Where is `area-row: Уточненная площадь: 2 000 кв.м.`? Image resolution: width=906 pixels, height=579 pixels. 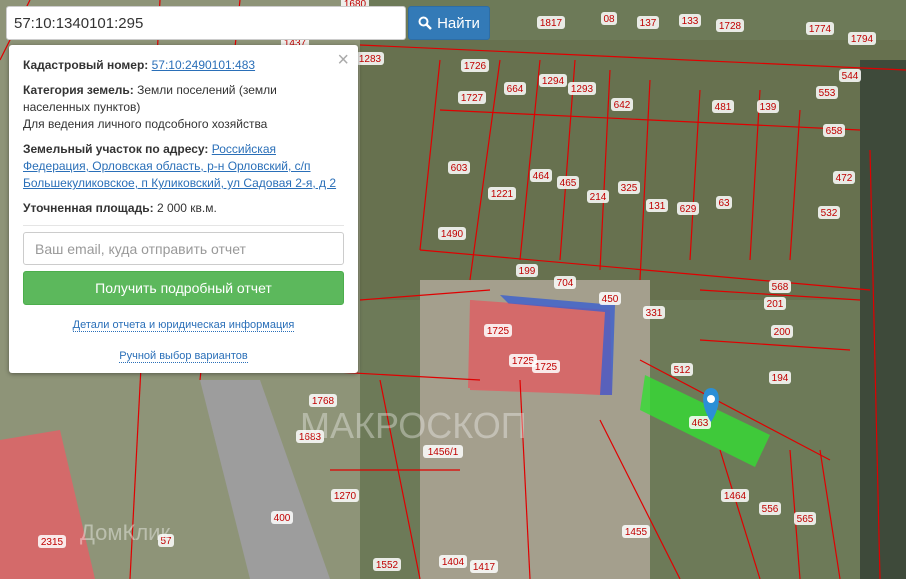
area-row: Уточненная площадь: 2 000 кв.м. is located at coordinates (120, 208).